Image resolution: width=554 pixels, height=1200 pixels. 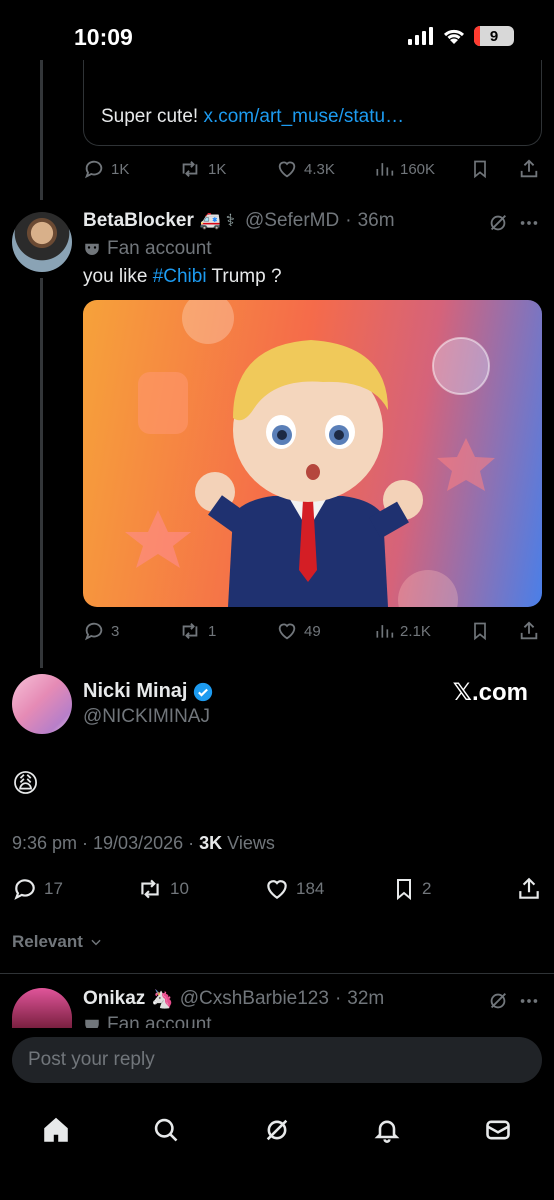 I want to click on author-name: Onikaz, so click(x=114, y=999).